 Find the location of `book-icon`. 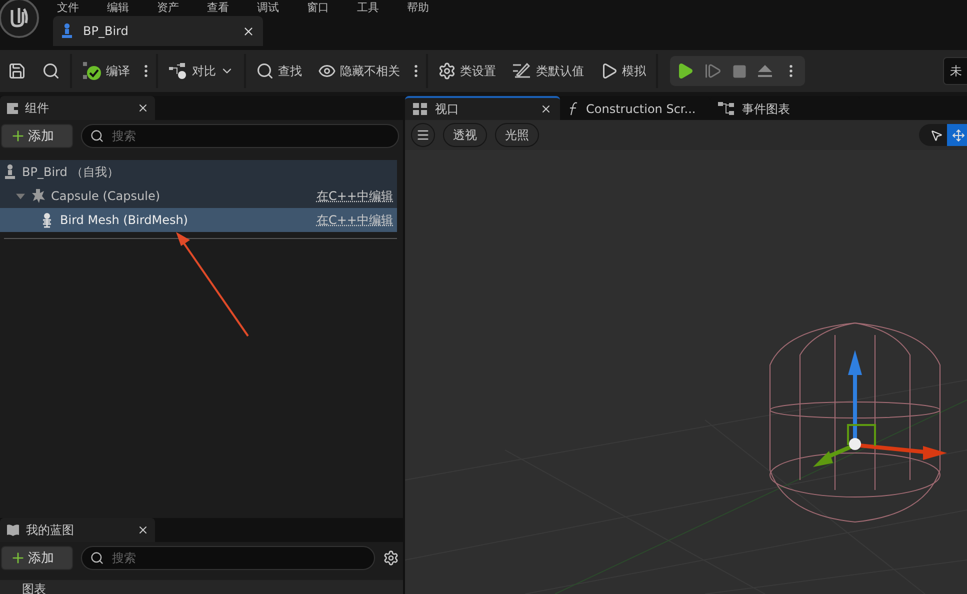

book-icon is located at coordinates (13, 530).